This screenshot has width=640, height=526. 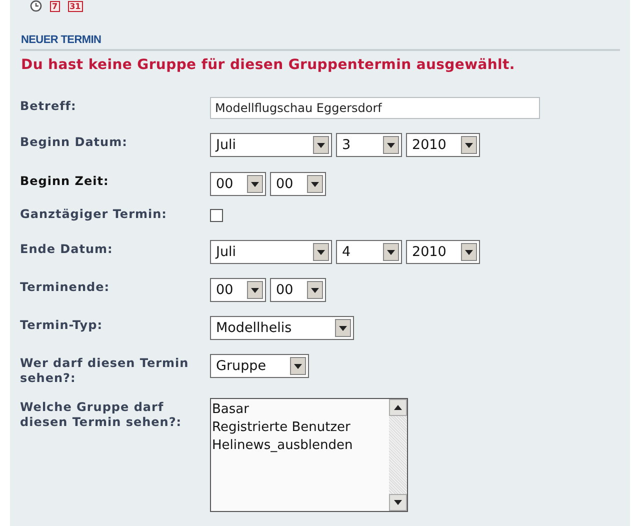 What do you see at coordinates (94, 214) in the screenshot?
I see `field-label: Ganztägiger Termin:` at bounding box center [94, 214].